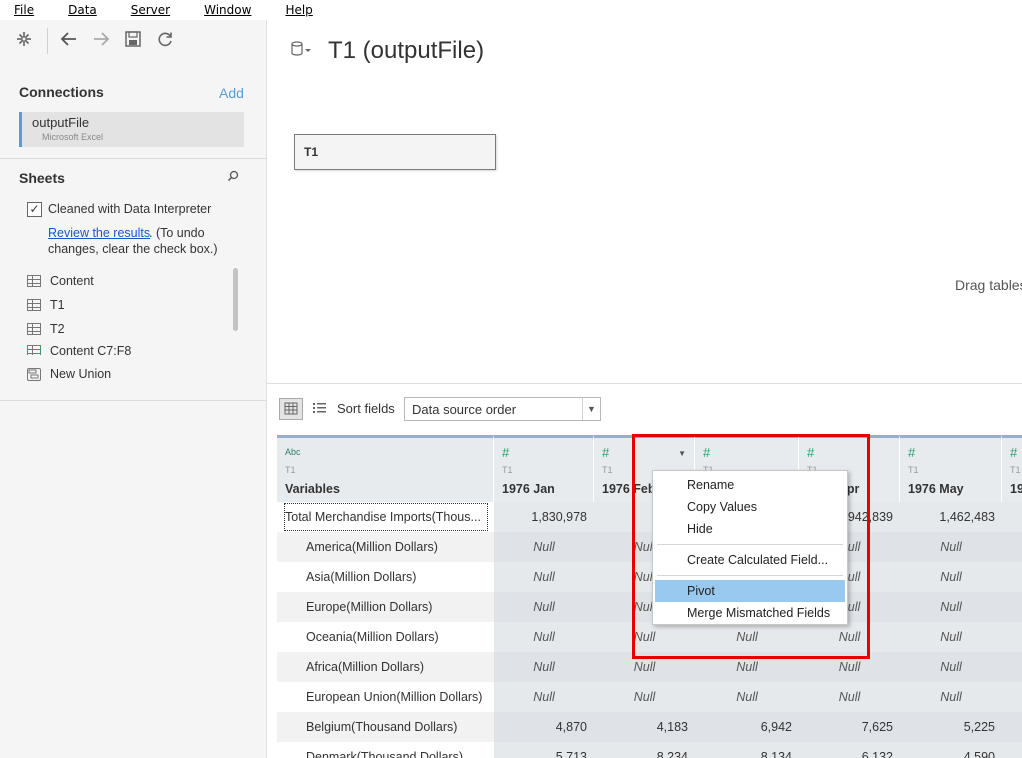 The width and height of the screenshot is (1022, 758). What do you see at coordinates (385, 750) in the screenshot?
I see `table-cell: Denmark(Thousand Dollars)` at bounding box center [385, 750].